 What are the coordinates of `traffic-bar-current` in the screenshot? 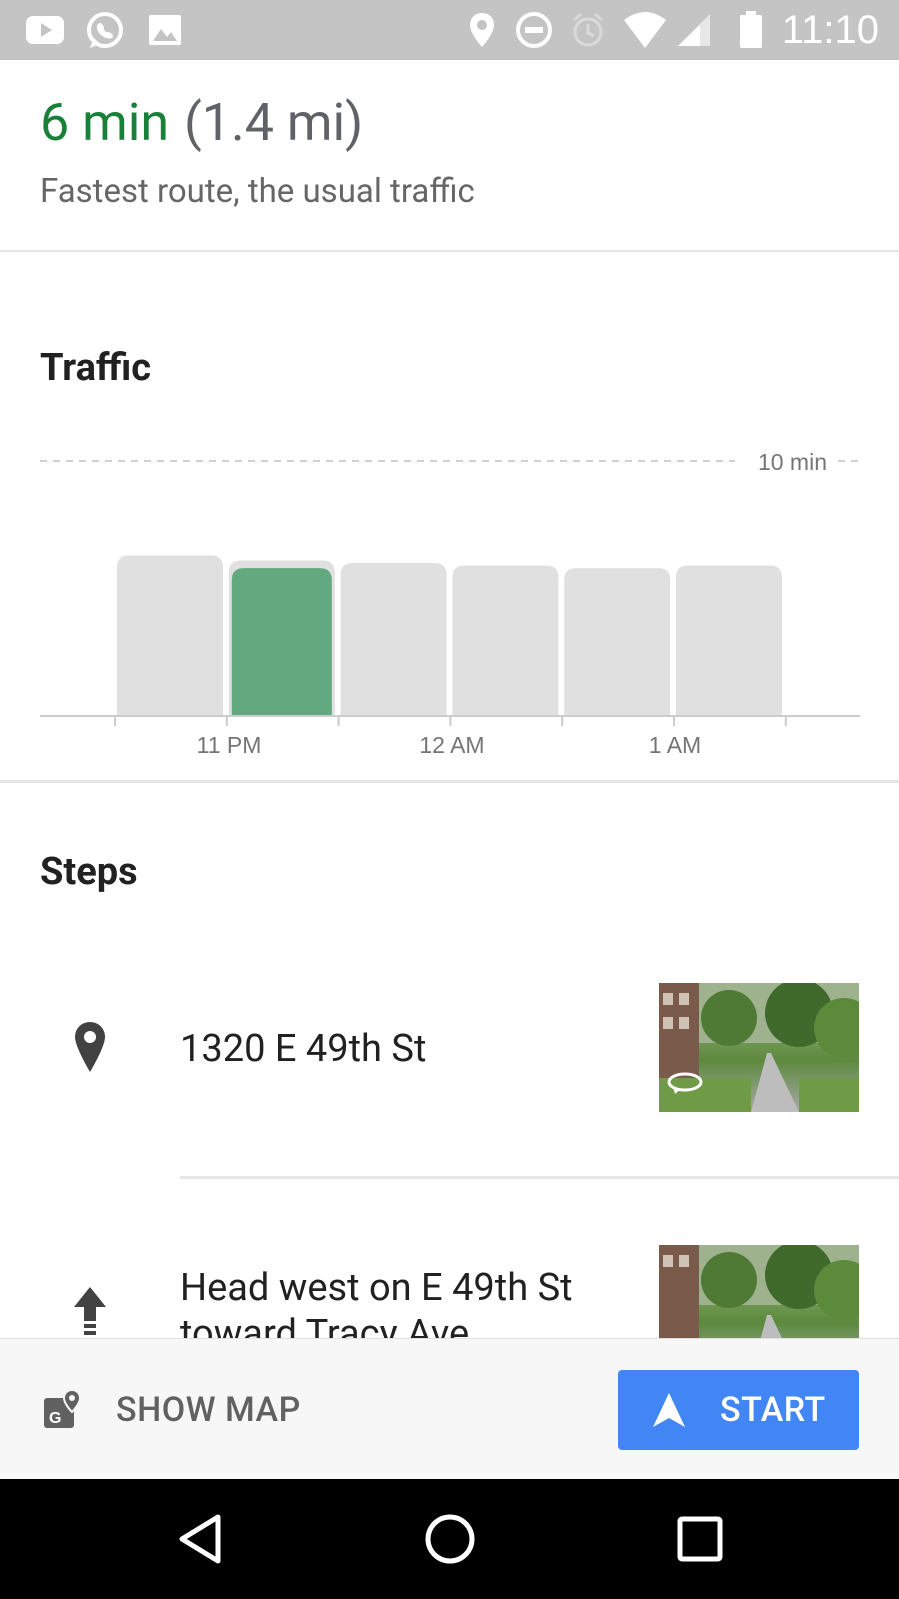 It's located at (281, 642).